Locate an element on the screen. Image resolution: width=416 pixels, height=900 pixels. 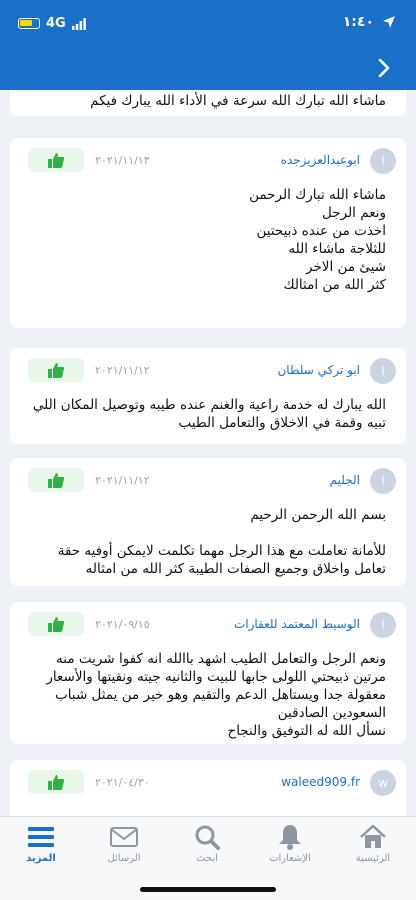
comment-author: ابوعبدالعزيزجده is located at coordinates (320, 160).